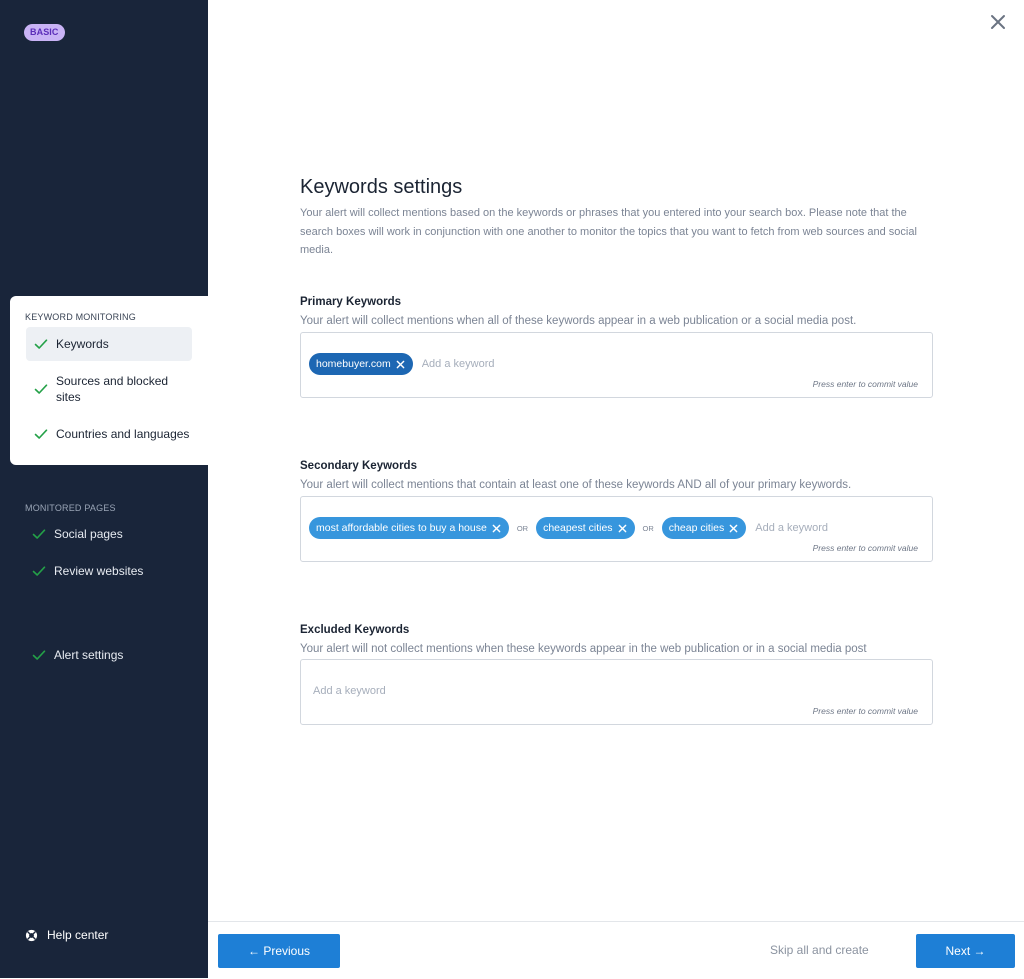  What do you see at coordinates (99, 571) in the screenshot?
I see `sidebar-item-label: Review websites` at bounding box center [99, 571].